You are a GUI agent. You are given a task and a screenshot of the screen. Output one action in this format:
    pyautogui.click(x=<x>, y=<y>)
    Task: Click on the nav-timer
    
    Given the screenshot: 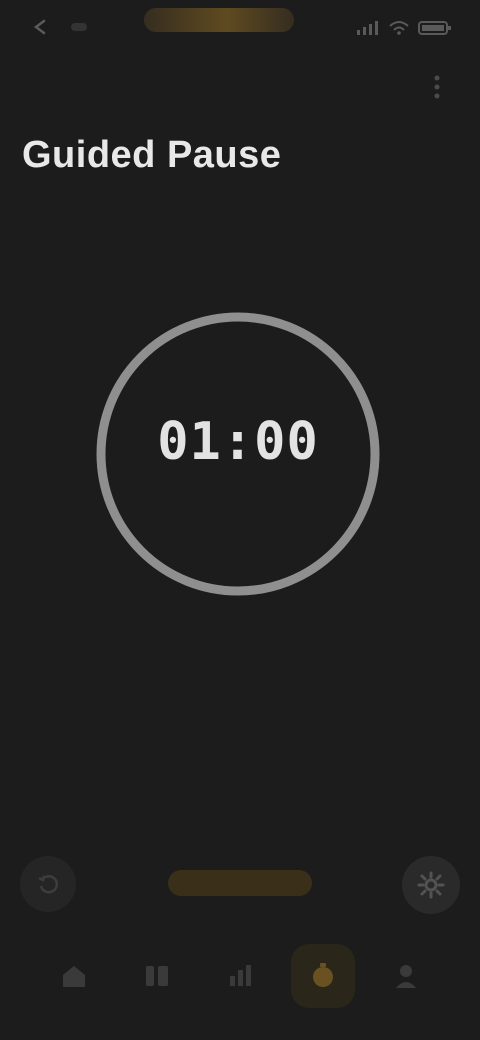 What is the action you would take?
    pyautogui.click(x=323, y=976)
    